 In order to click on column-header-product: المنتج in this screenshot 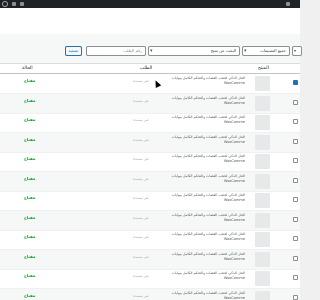, I will do `click(263, 68)`.